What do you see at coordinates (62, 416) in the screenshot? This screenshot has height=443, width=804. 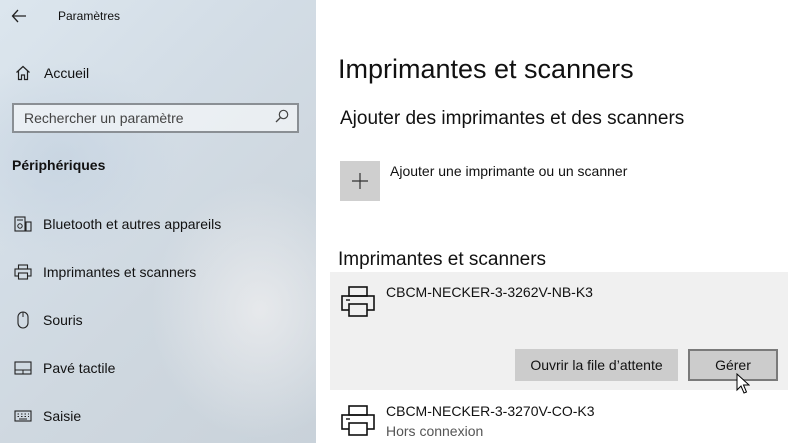 I see `sidebar-item-label: Saisie` at bounding box center [62, 416].